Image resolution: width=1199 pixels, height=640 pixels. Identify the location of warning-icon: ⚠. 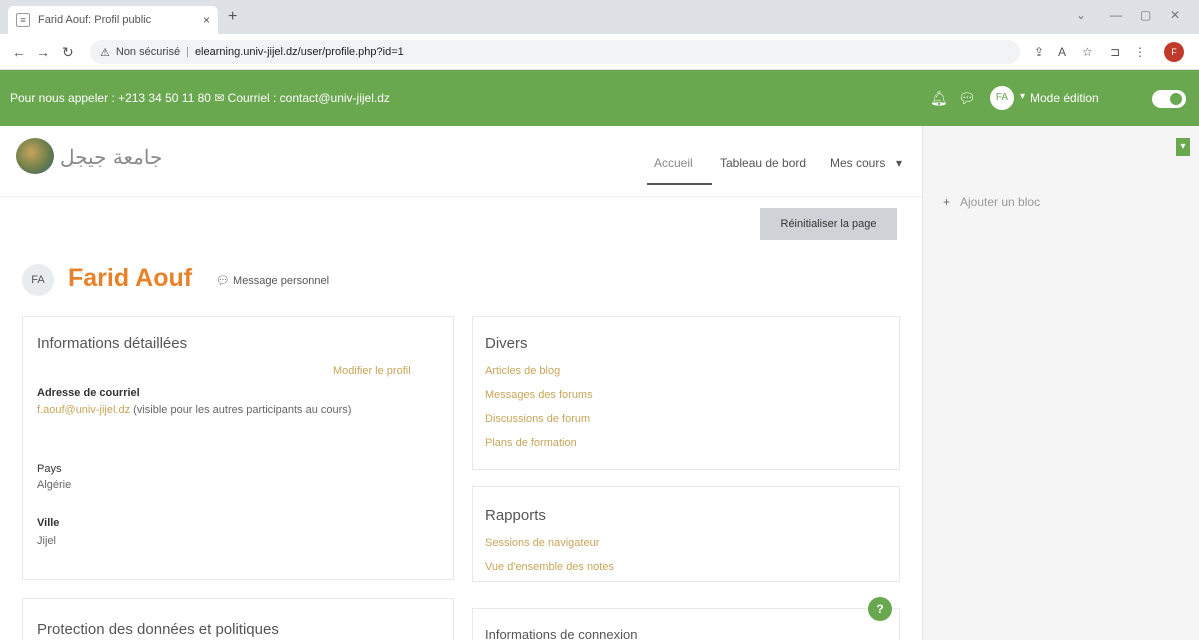
(105, 52).